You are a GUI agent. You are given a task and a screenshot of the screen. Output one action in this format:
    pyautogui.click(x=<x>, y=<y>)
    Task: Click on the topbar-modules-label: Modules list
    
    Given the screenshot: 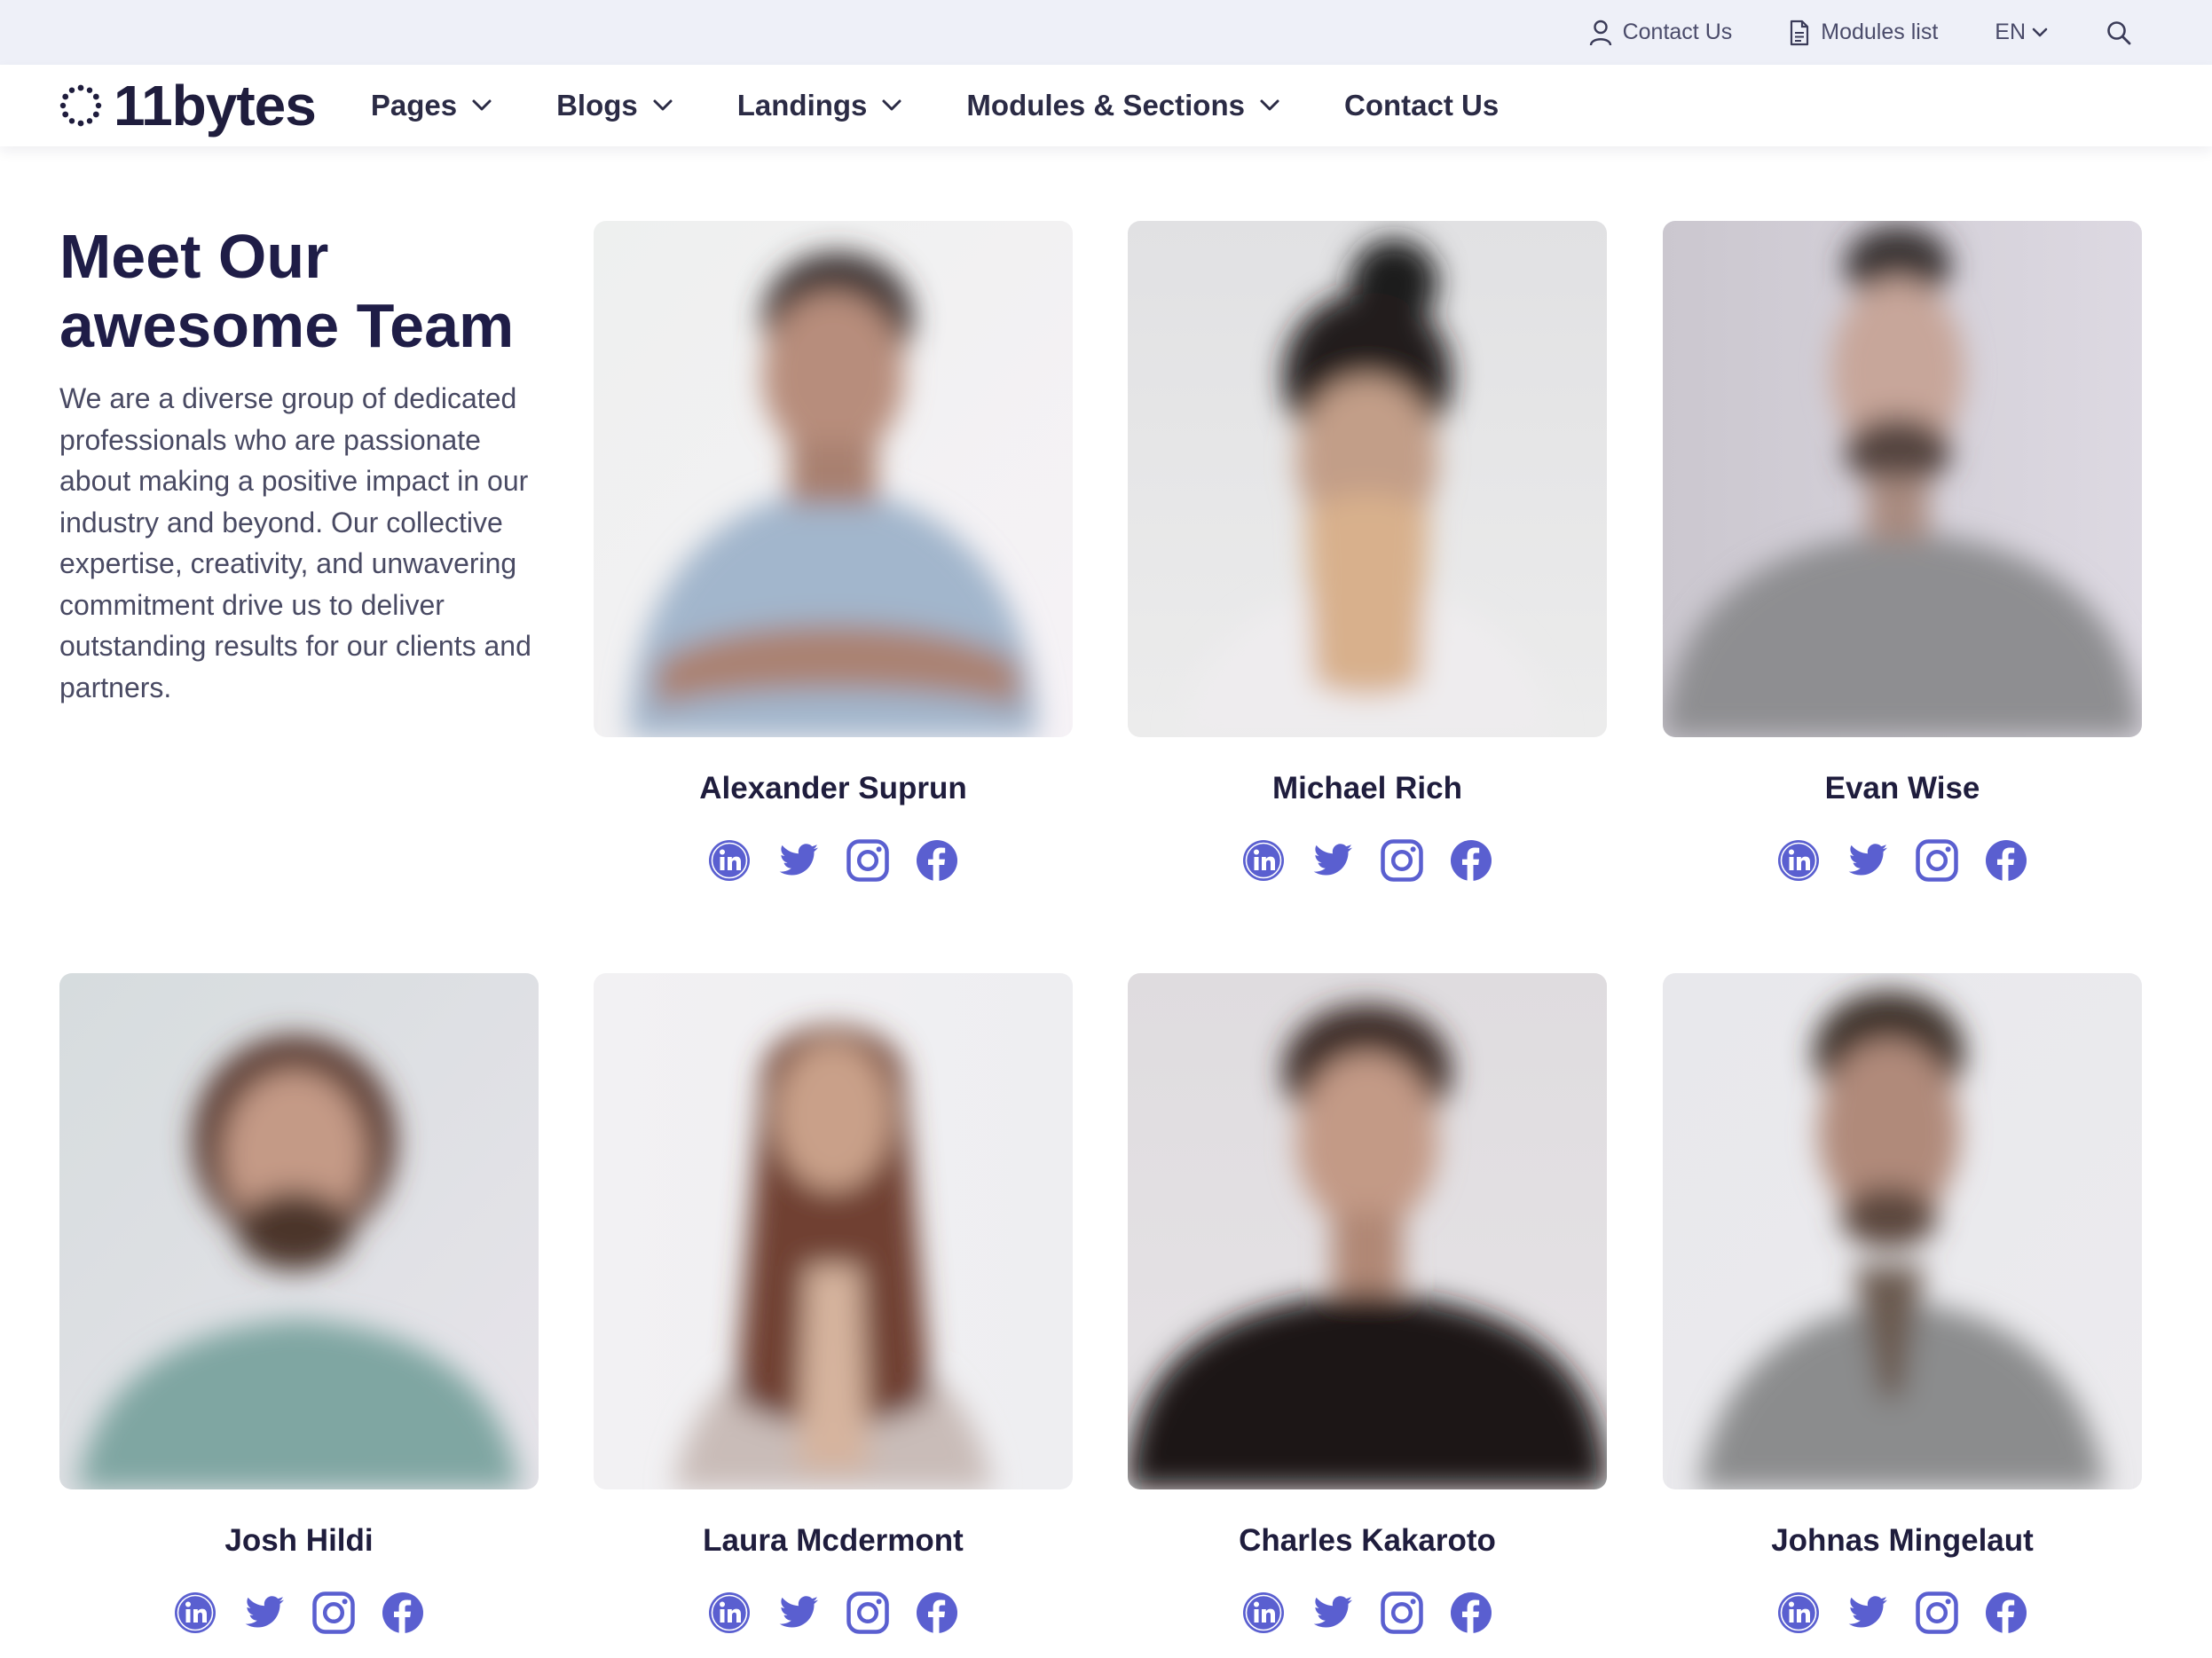 What is the action you would take?
    pyautogui.click(x=1880, y=32)
    